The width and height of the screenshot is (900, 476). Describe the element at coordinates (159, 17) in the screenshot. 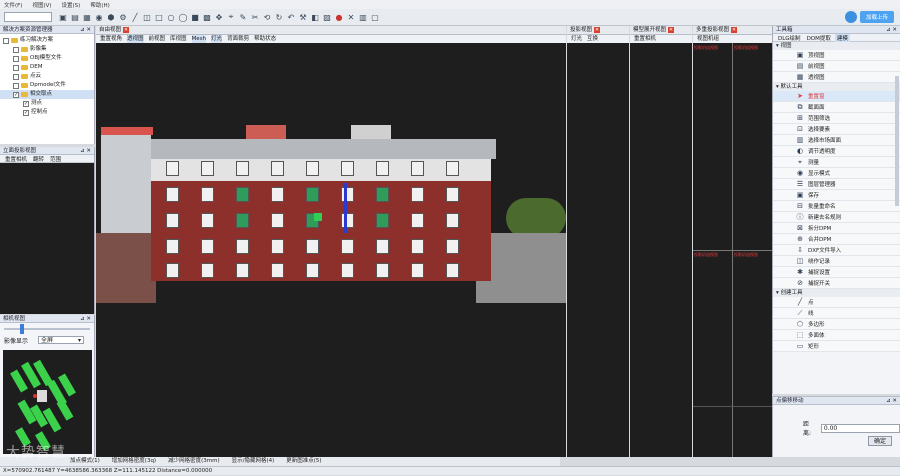

I see `square-icon: □` at that location.